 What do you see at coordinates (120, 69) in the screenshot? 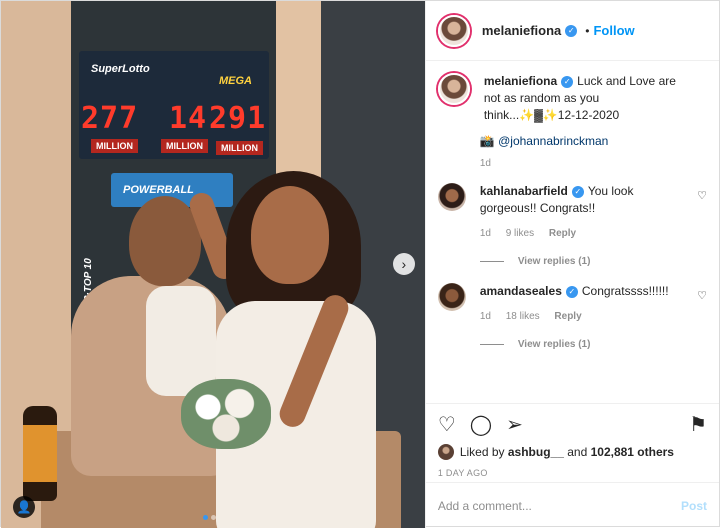
I see `superlotto-logo: SuperLotto` at bounding box center [120, 69].